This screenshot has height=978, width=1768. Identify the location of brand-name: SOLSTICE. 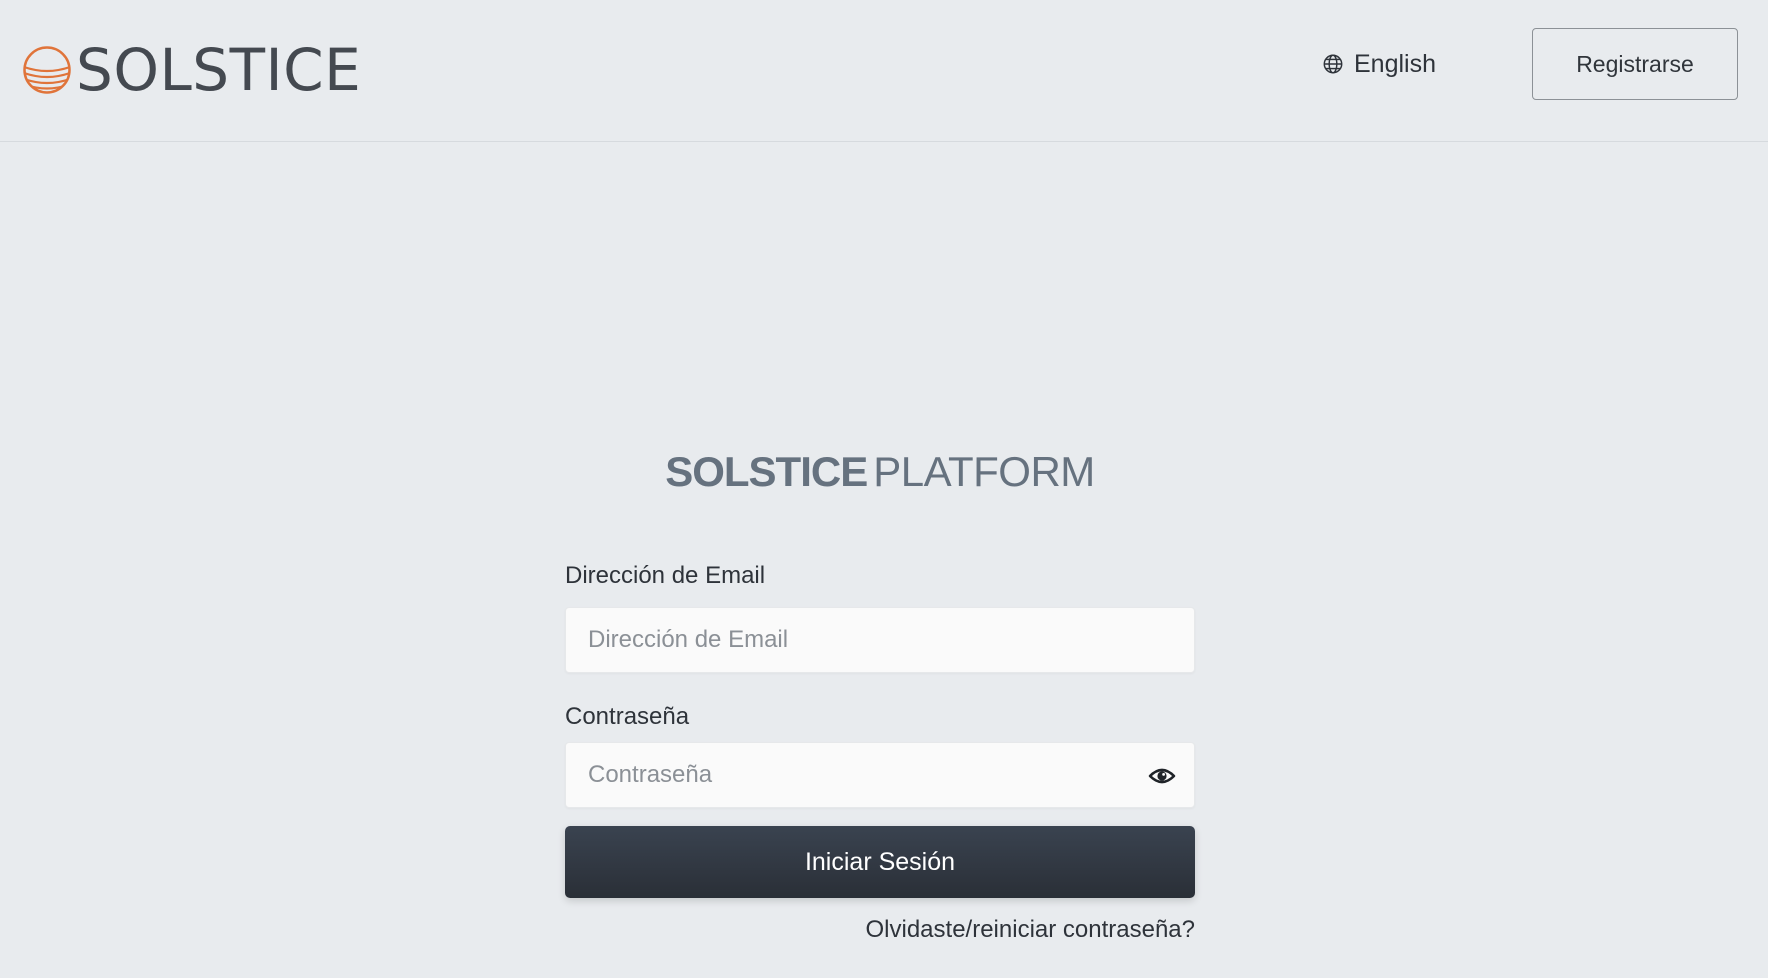
(219, 70).